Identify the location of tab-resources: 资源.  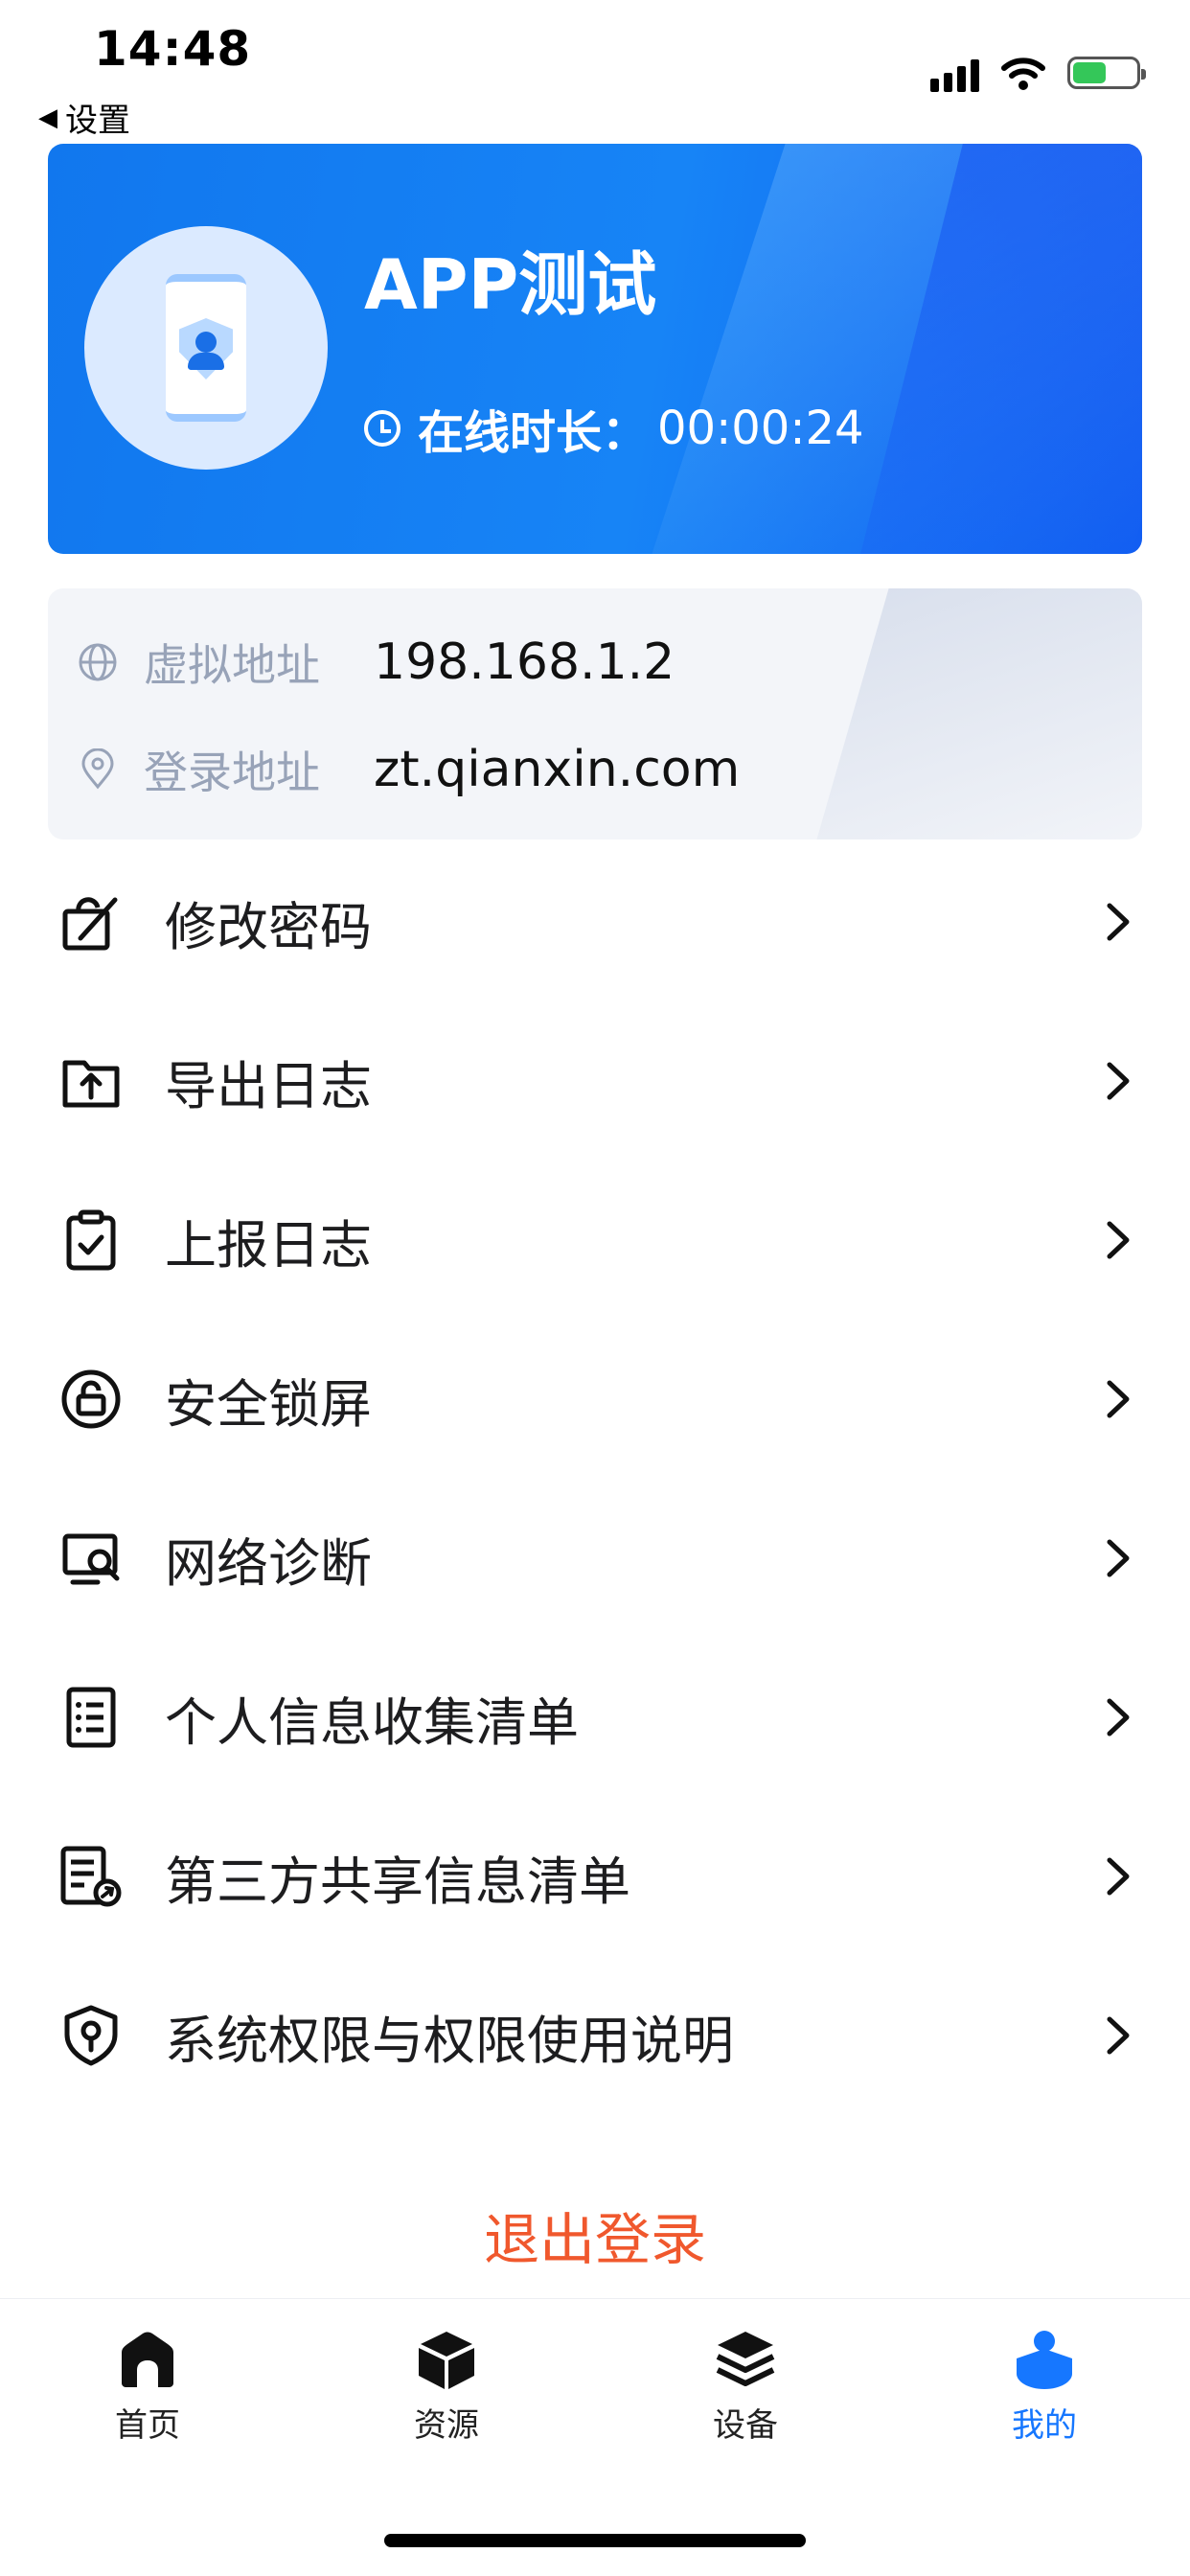
(447, 2387).